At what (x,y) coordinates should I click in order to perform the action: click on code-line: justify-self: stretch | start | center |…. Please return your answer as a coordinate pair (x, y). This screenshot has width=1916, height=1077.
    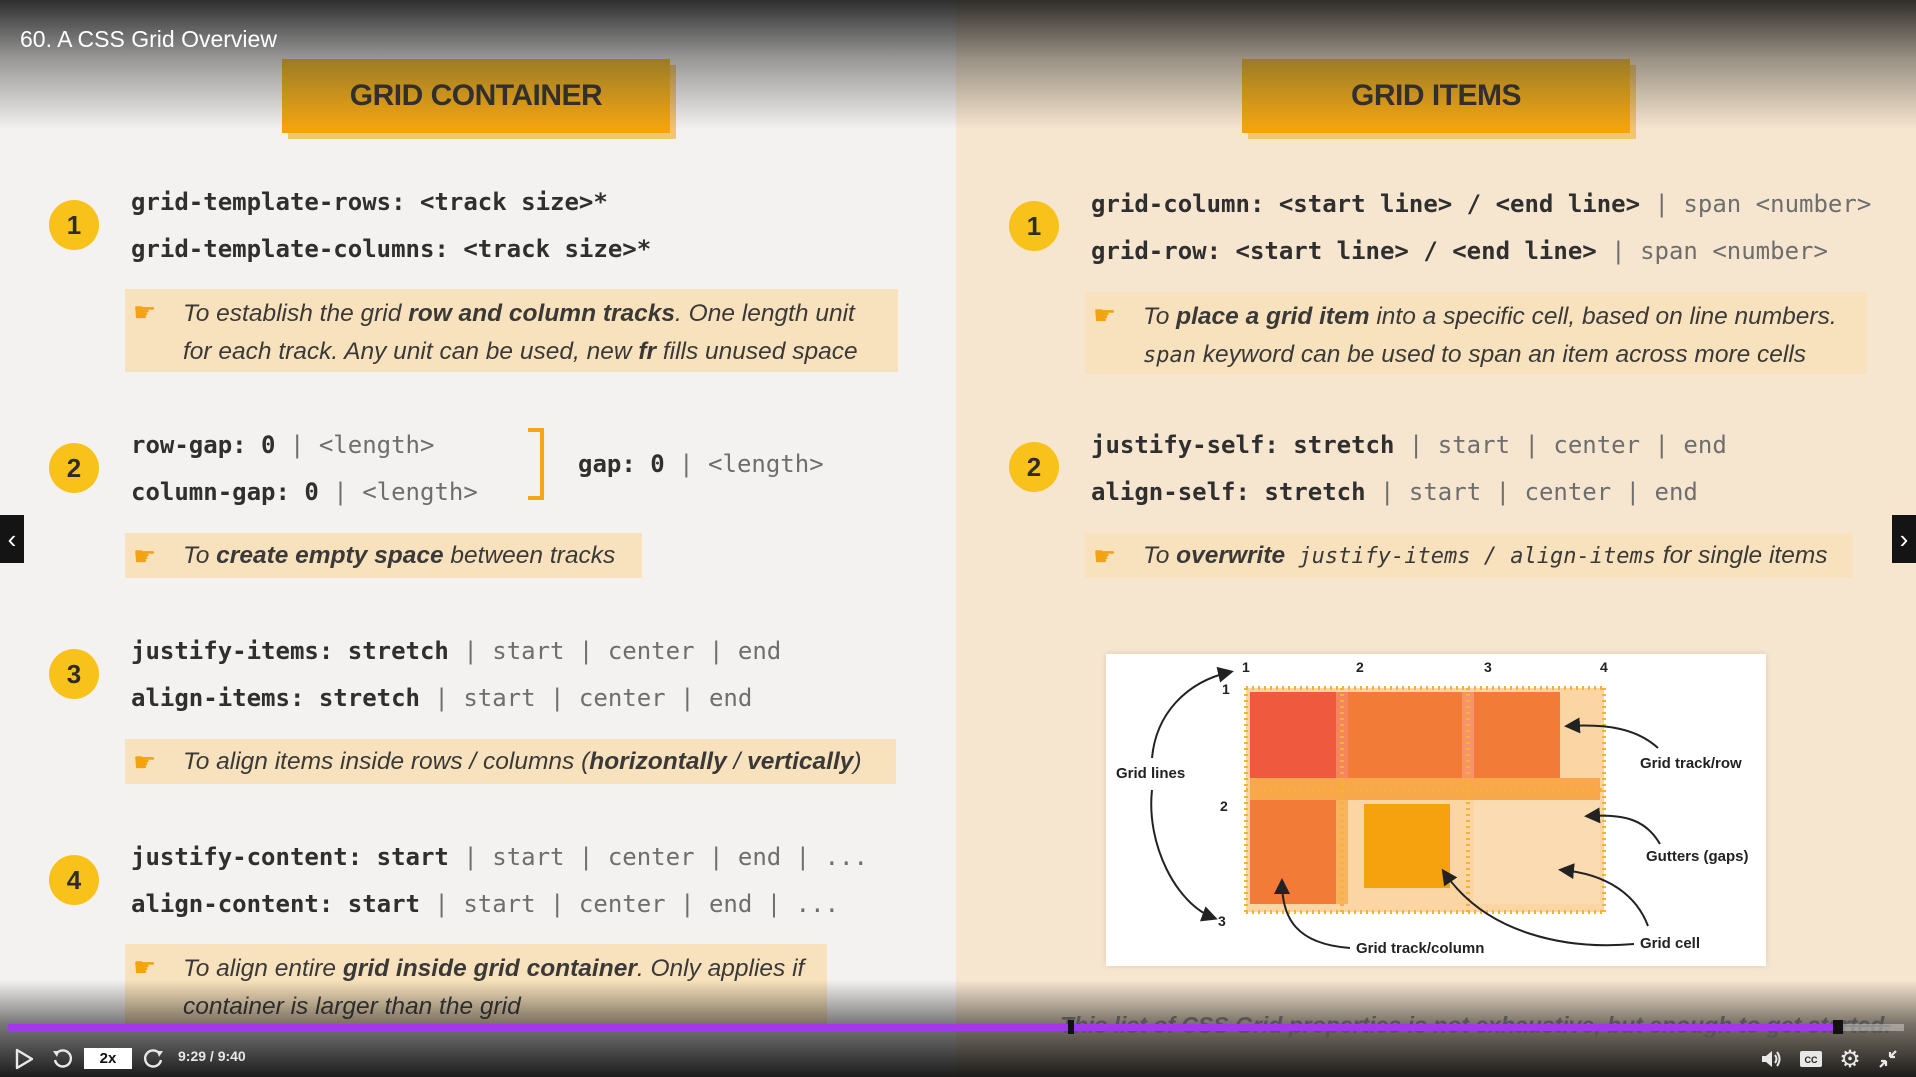
    Looking at the image, I should click on (1409, 445).